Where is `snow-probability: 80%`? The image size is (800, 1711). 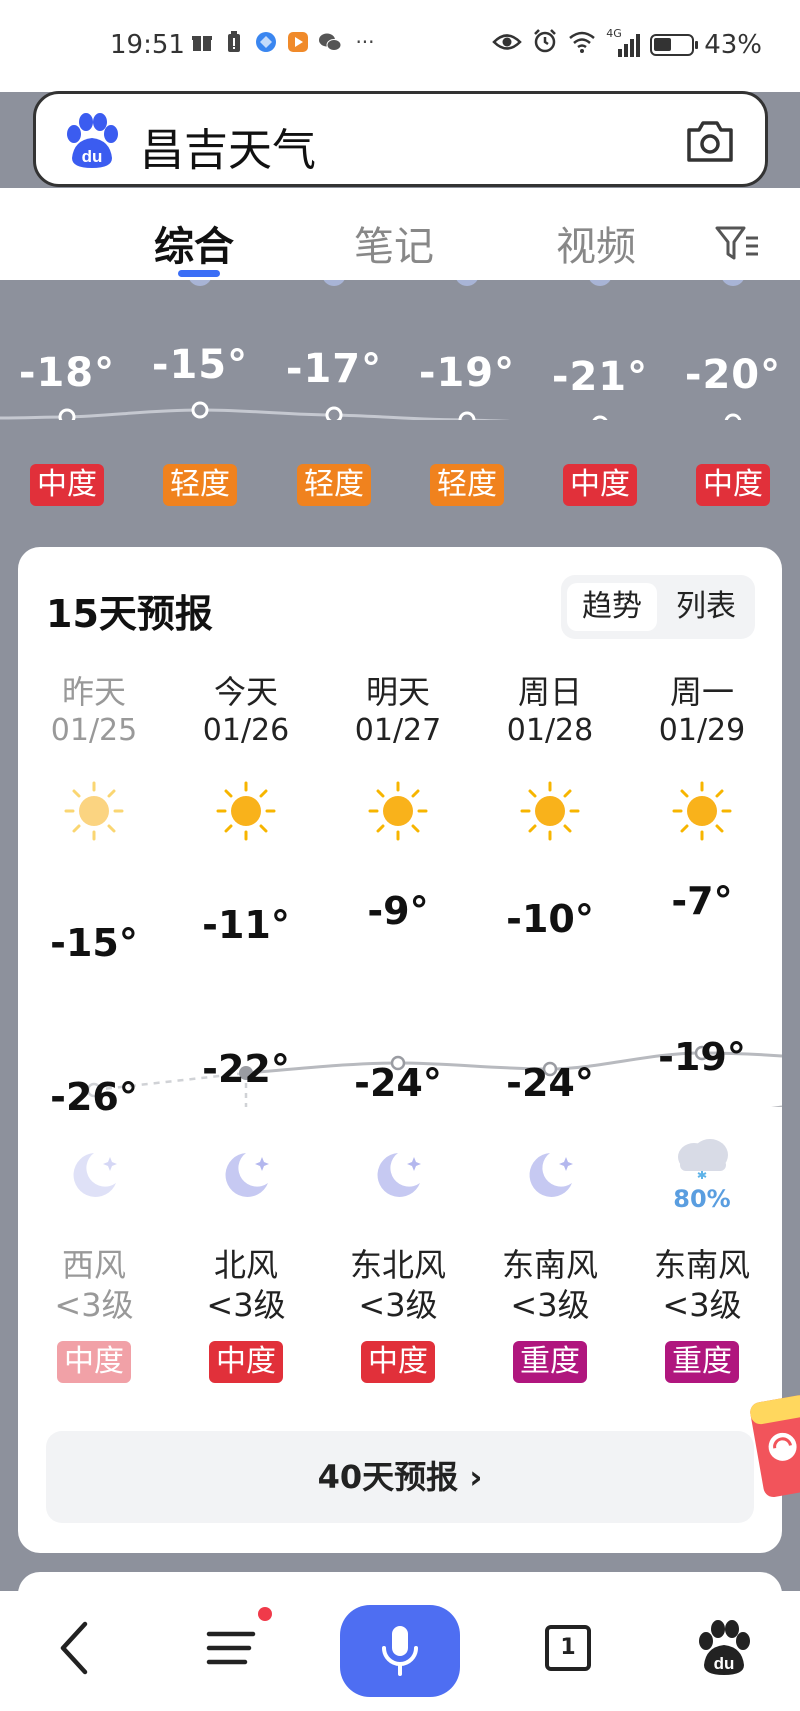
snow-probability: 80% is located at coordinates (702, 1199).